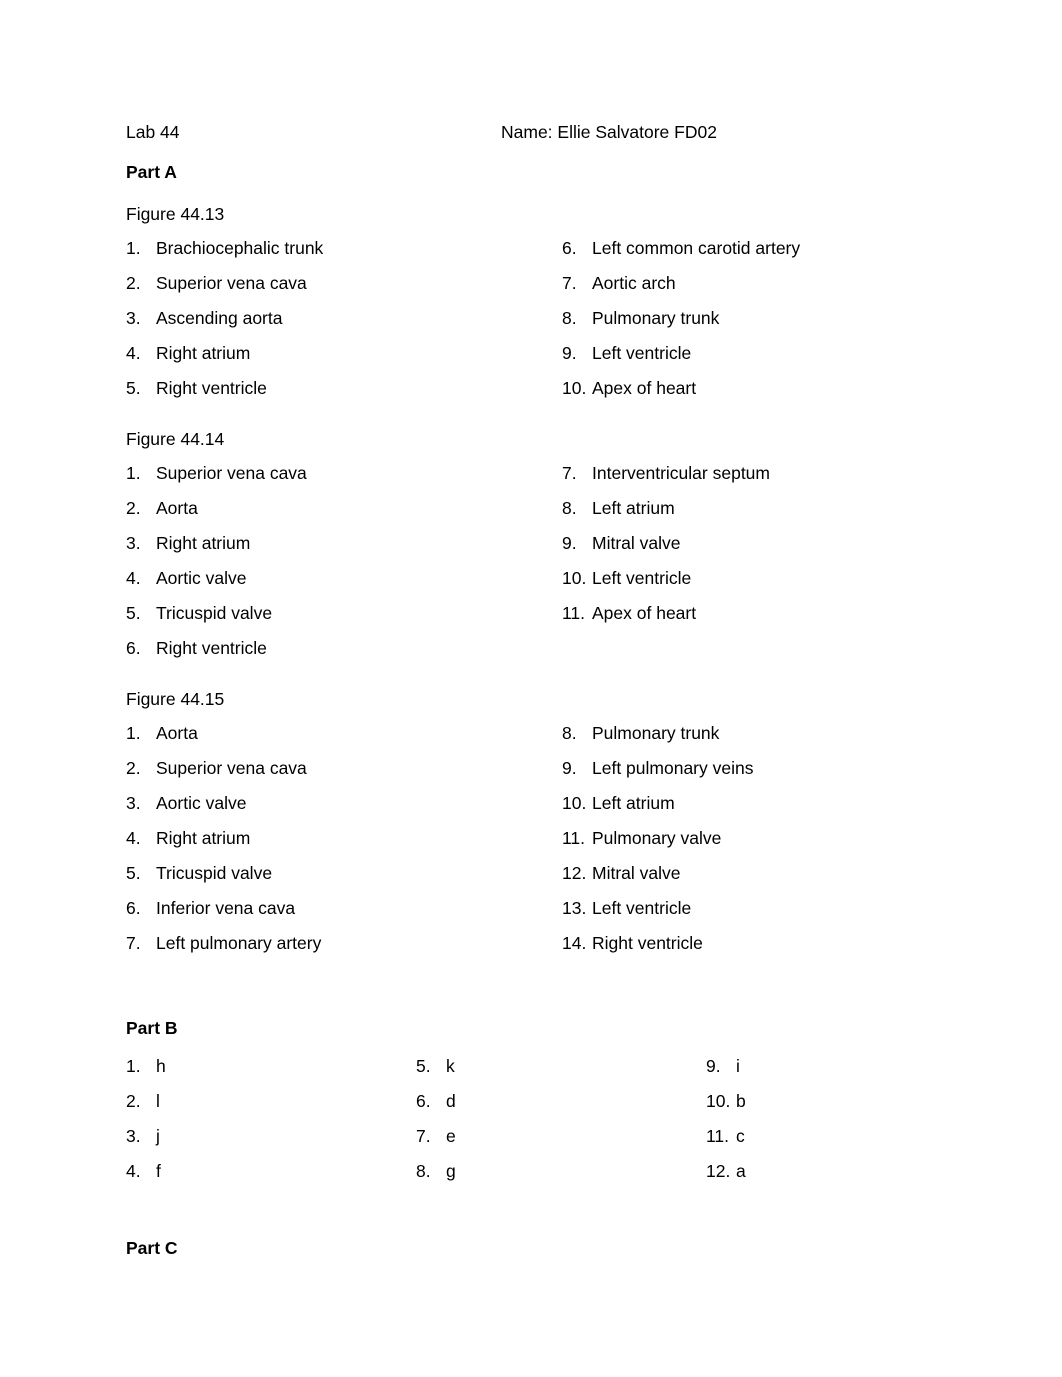 The image size is (1062, 1377). What do you see at coordinates (344, 655) in the screenshot?
I see `list-item: 6. Right ventricle` at bounding box center [344, 655].